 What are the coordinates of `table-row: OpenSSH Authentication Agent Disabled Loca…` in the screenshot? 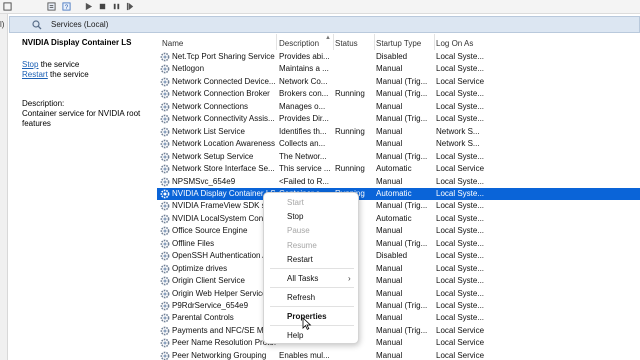 It's located at (398, 256).